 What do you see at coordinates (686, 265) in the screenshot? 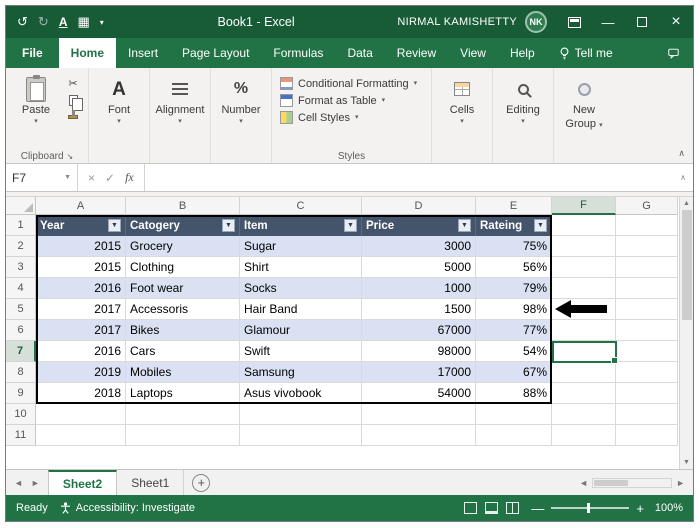
I see `vertical-scroll-thumb` at bounding box center [686, 265].